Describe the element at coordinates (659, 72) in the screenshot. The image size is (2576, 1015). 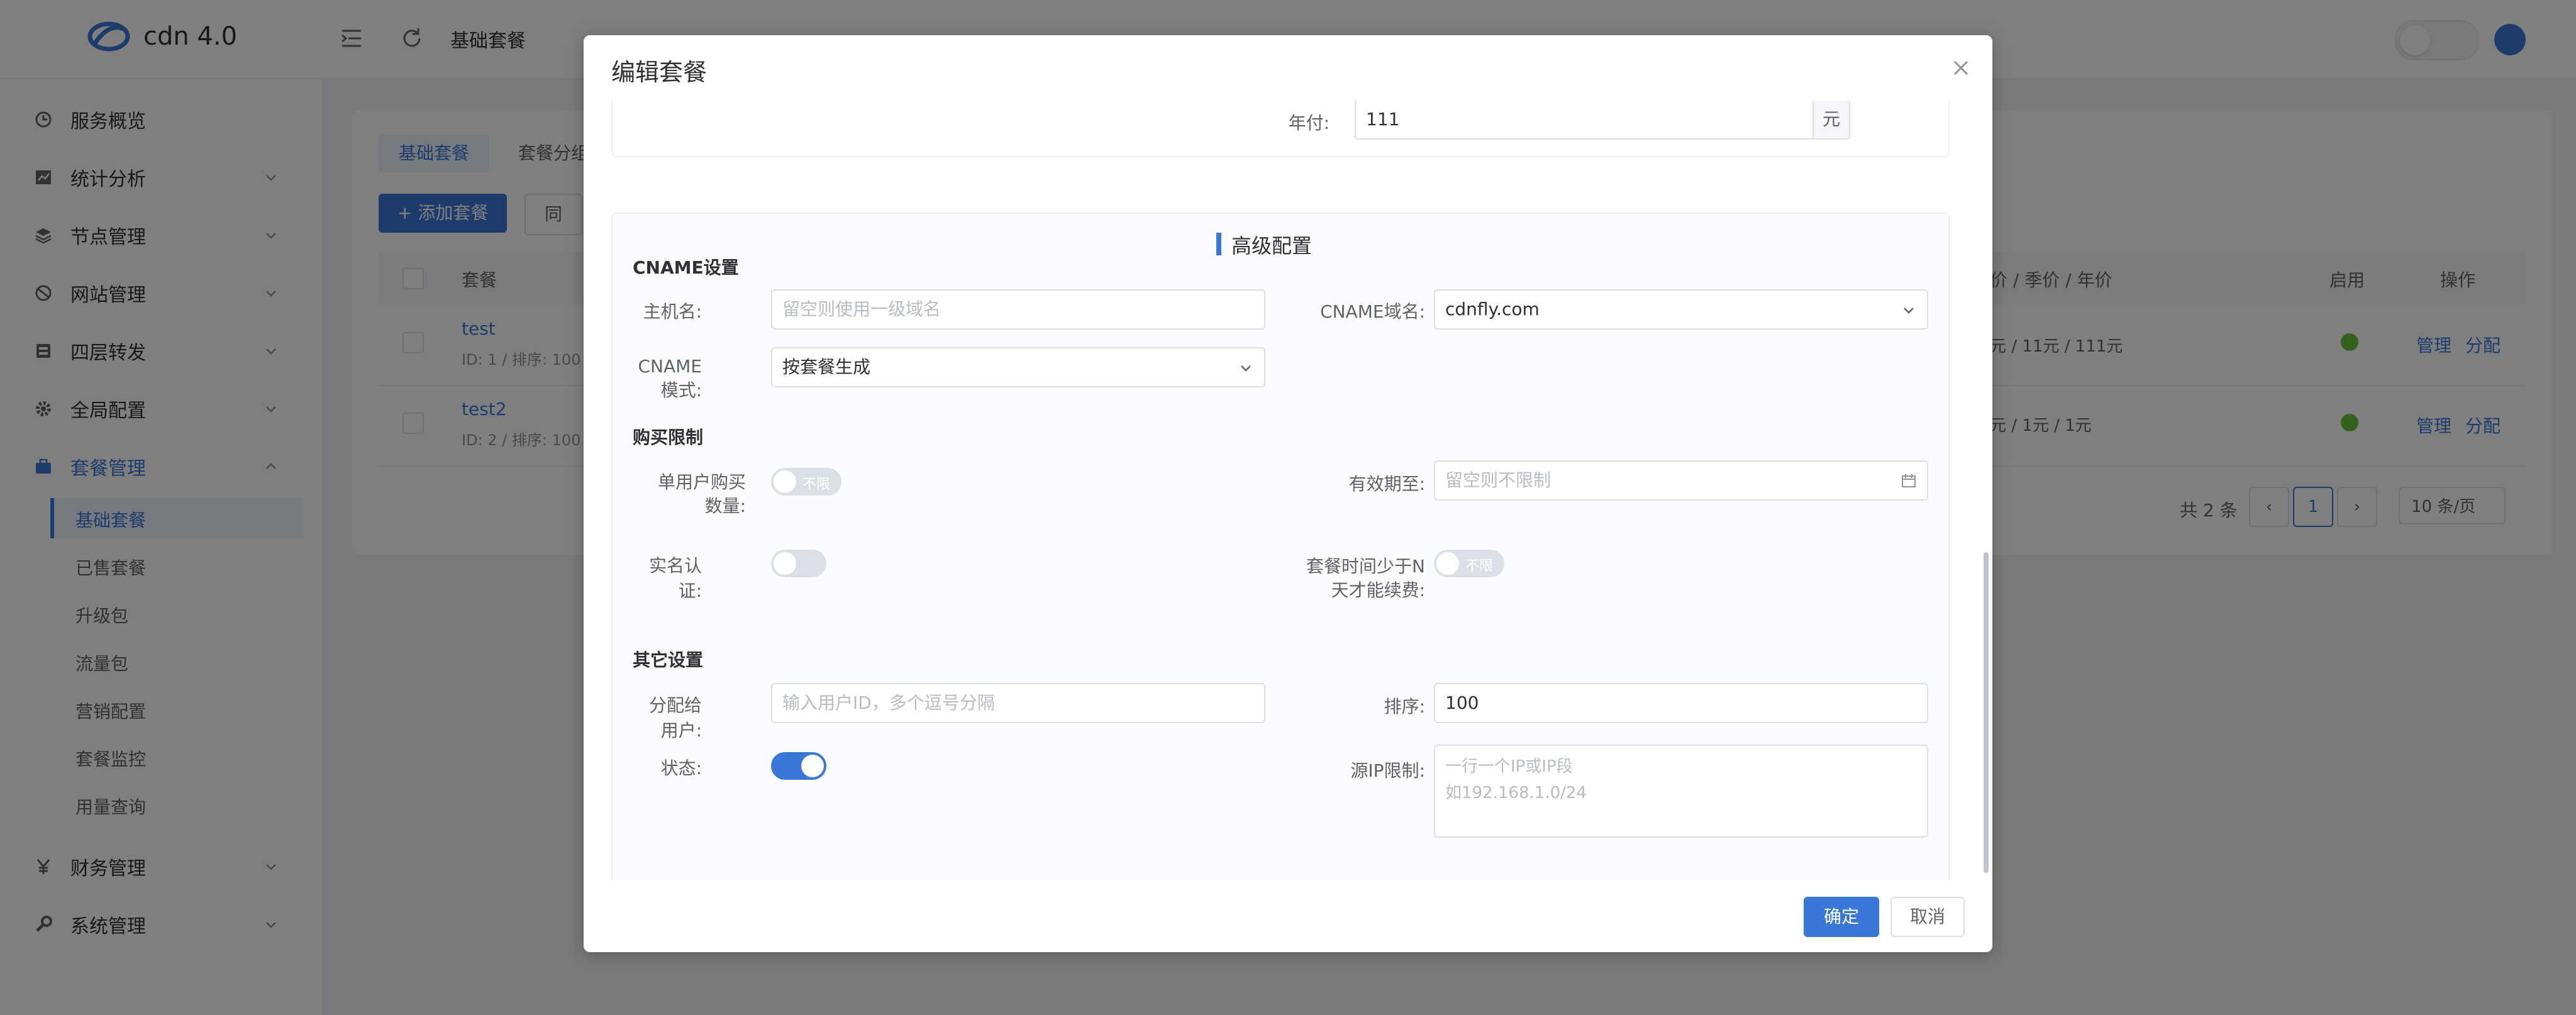
I see `dialog-title: 编辑套餐` at that location.